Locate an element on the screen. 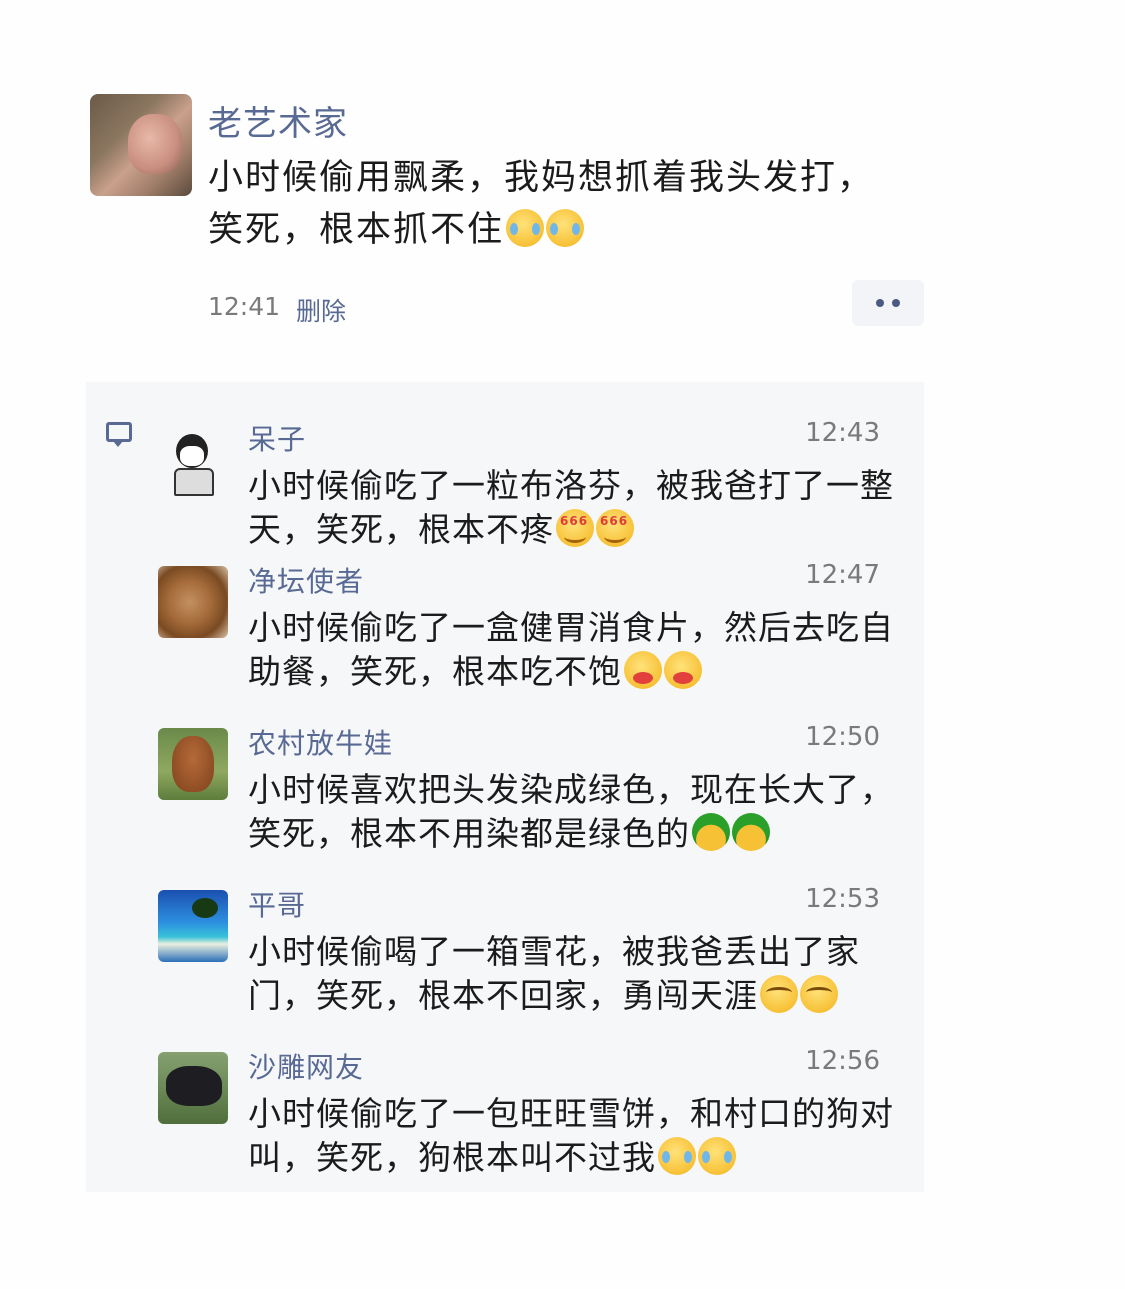 The height and width of the screenshot is (1289, 1125). comment-icon is located at coordinates (119, 434).